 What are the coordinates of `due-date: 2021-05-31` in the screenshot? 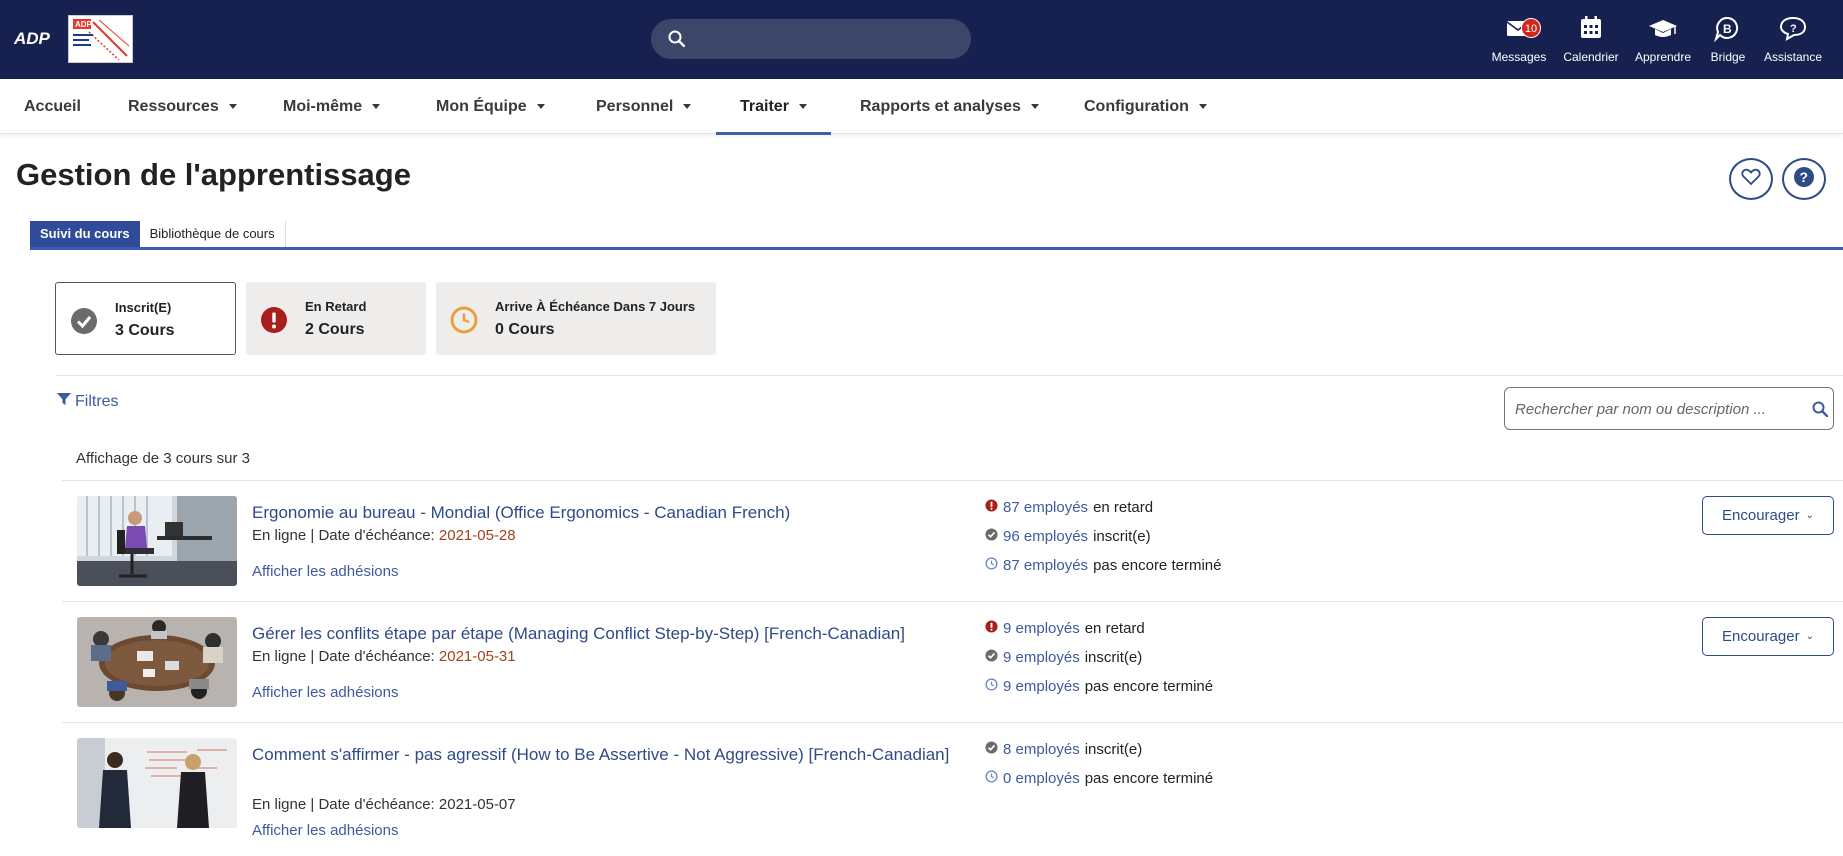 It's located at (477, 656).